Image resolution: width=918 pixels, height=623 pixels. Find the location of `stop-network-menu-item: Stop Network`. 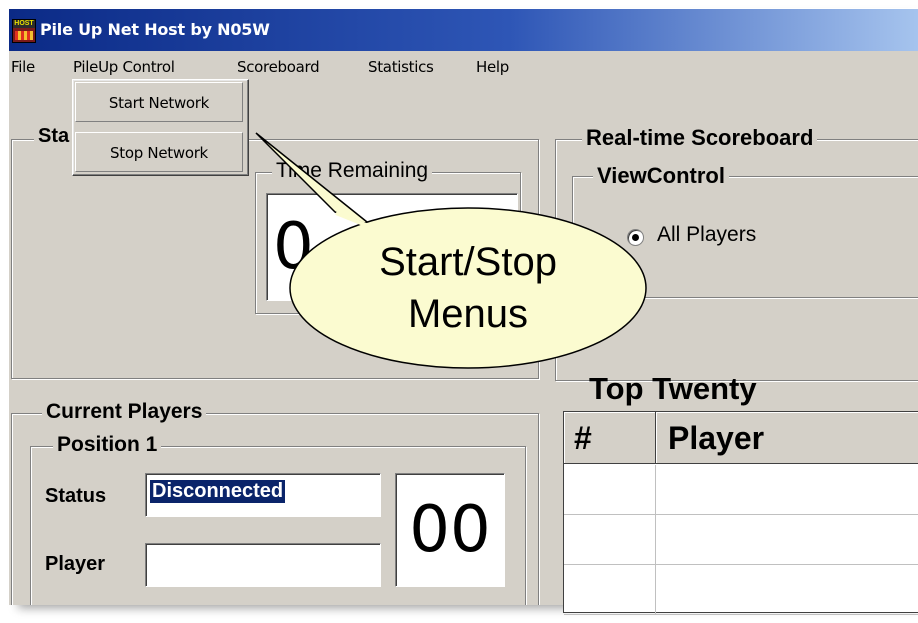

stop-network-menu-item: Stop Network is located at coordinates (159, 152).